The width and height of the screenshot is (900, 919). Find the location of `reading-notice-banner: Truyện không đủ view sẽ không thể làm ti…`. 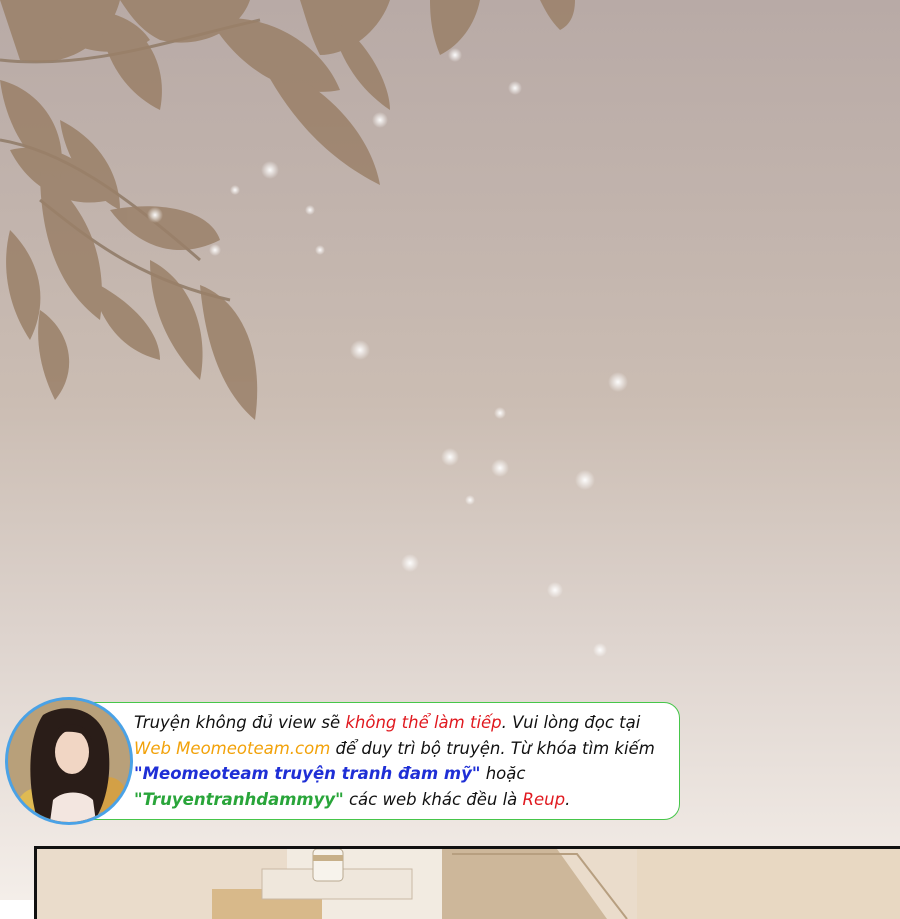

reading-notice-banner: Truyện không đủ view sẽ không thể làm ti… is located at coordinates (345, 762).